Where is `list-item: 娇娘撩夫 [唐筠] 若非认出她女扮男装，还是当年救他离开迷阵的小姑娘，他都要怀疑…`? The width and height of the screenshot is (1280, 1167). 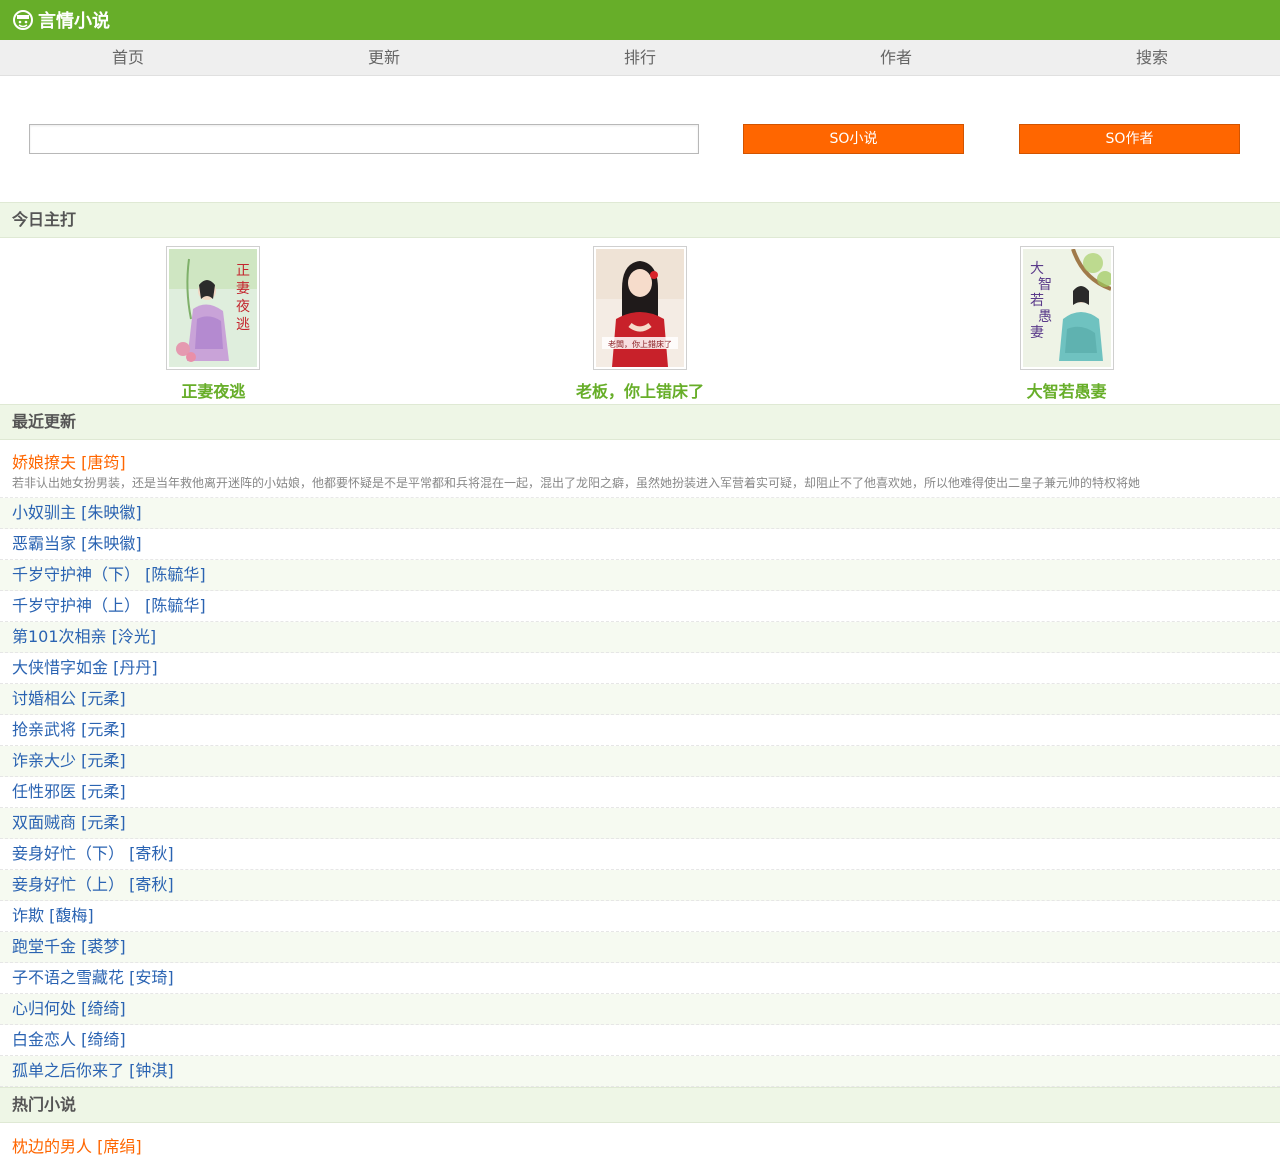 list-item: 娇娘撩夫 [唐筠] 若非认出她女扮男装，还是当年救他离开迷阵的小姑娘，他都要怀疑… is located at coordinates (640, 469).